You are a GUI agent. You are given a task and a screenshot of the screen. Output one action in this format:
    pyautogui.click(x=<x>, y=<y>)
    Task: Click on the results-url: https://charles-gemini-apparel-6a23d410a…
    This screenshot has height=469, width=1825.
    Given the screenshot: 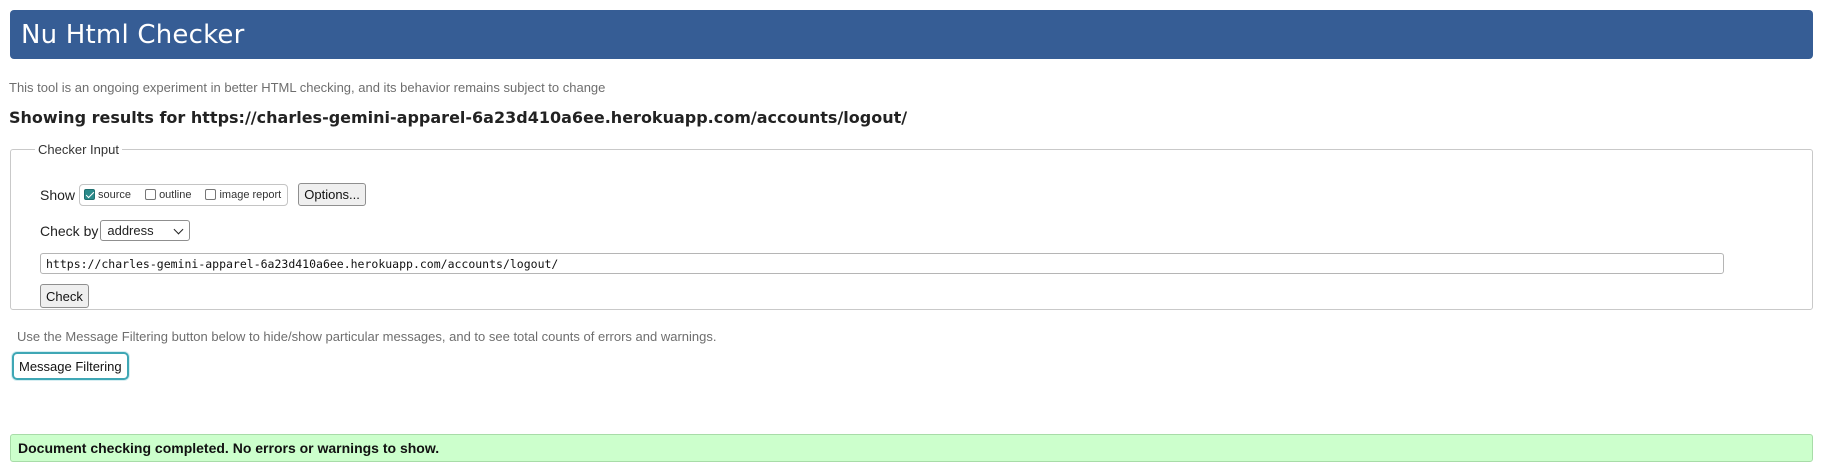 What is the action you would take?
    pyautogui.click(x=549, y=117)
    